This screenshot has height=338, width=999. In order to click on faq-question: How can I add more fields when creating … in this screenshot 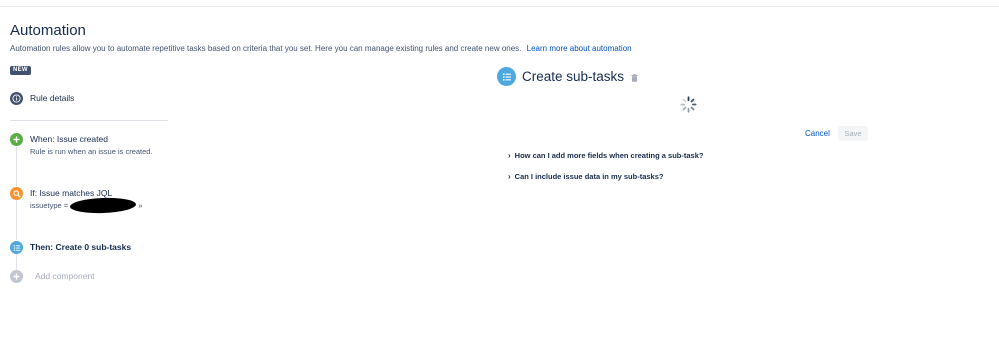, I will do `click(609, 155)`.